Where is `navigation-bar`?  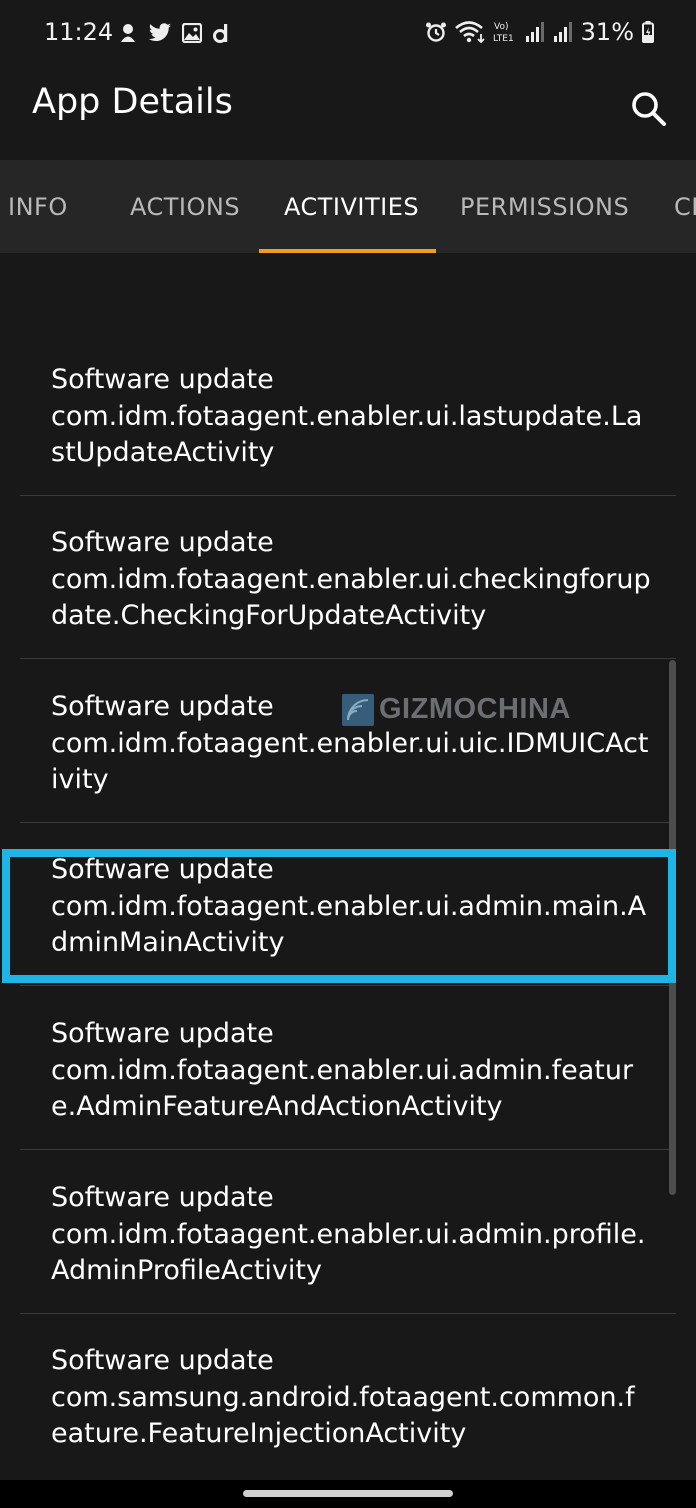
navigation-bar is located at coordinates (348, 1494).